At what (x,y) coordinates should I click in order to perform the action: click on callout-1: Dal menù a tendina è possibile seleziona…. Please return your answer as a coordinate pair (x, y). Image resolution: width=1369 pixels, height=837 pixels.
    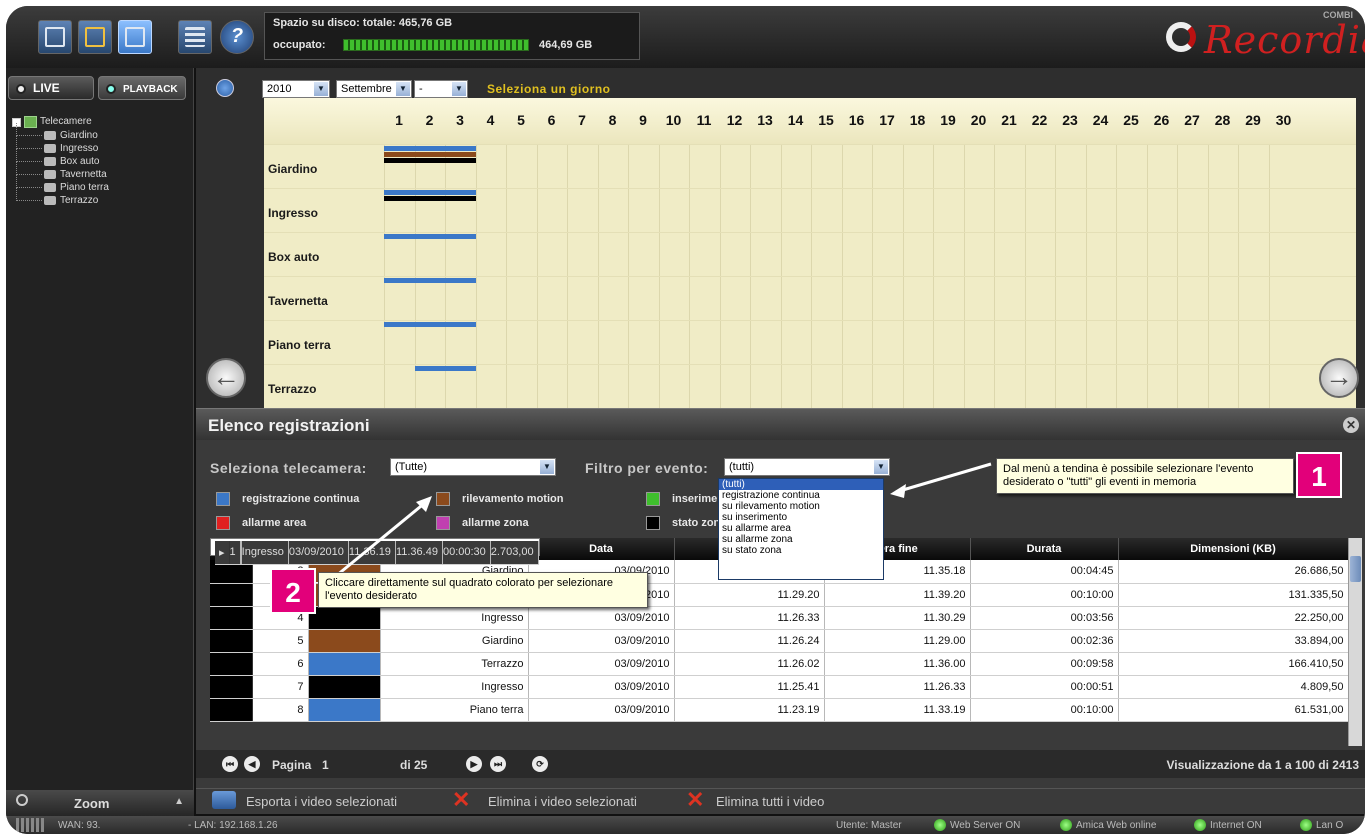
    Looking at the image, I should click on (1145, 476).